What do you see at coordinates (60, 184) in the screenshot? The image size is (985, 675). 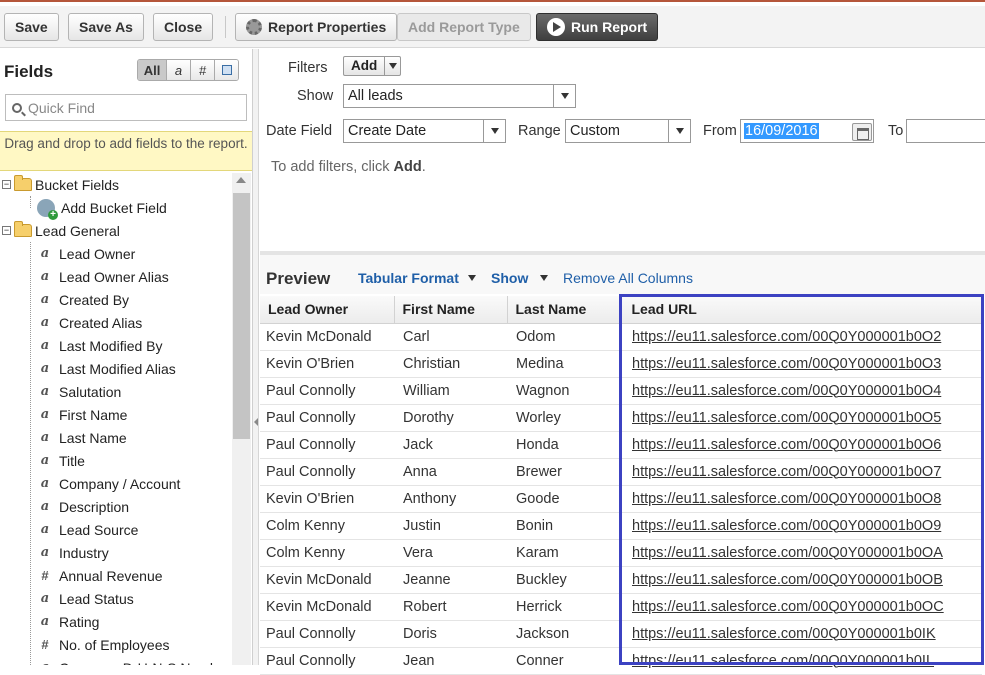 I see `bucket-fields-folder: − Bucket Fields` at bounding box center [60, 184].